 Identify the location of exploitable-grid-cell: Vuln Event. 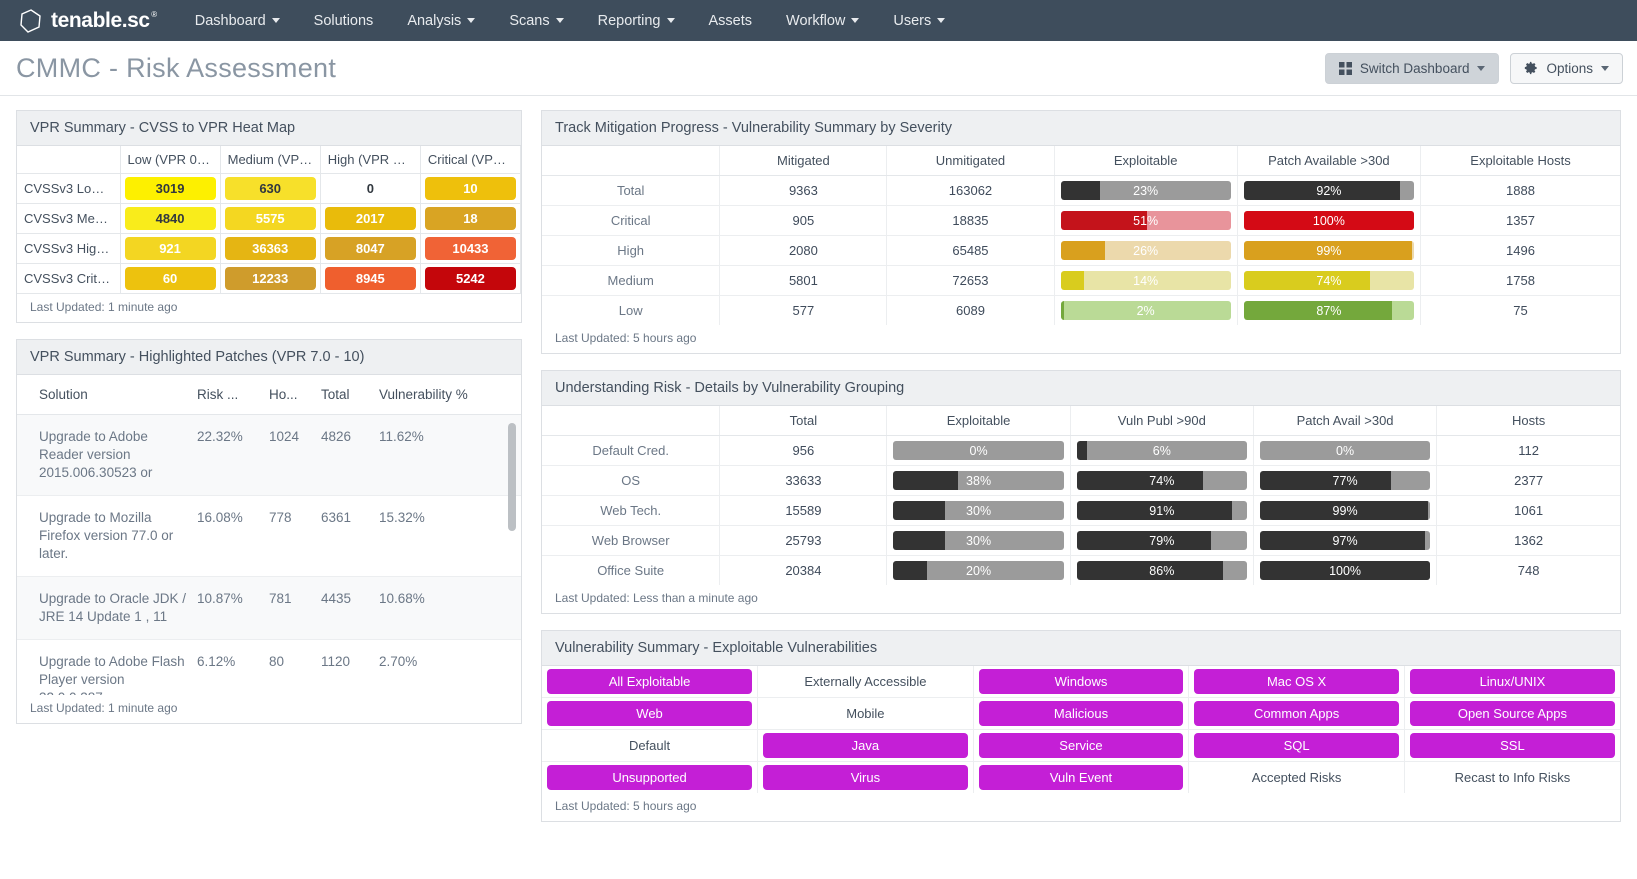
(1081, 777).